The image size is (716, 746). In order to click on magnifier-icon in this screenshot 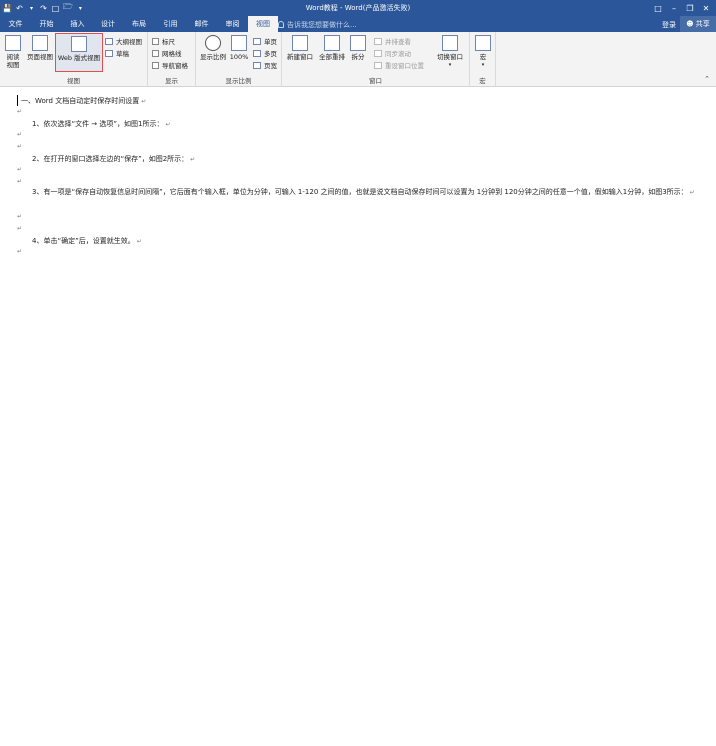, I will do `click(213, 43)`.